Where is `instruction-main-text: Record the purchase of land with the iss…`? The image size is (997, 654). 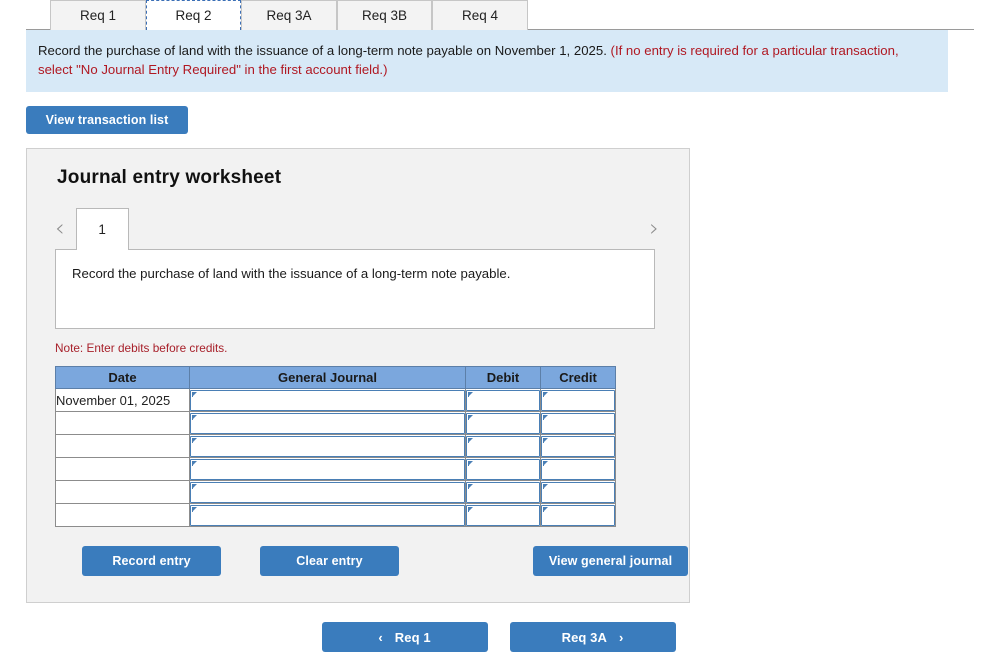 instruction-main-text: Record the purchase of land with the iss… is located at coordinates (322, 50).